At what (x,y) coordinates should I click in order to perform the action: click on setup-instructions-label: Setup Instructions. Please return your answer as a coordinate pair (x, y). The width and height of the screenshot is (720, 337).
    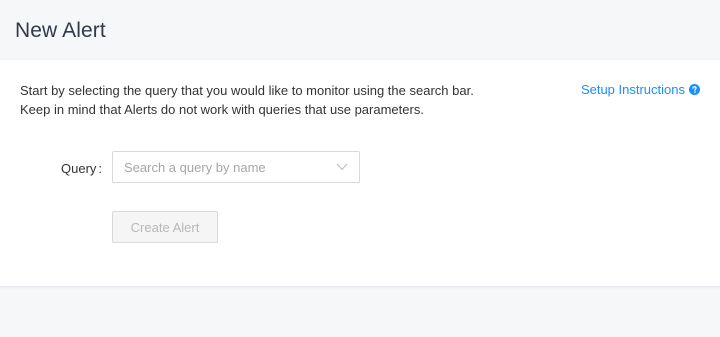
    Looking at the image, I should click on (632, 89).